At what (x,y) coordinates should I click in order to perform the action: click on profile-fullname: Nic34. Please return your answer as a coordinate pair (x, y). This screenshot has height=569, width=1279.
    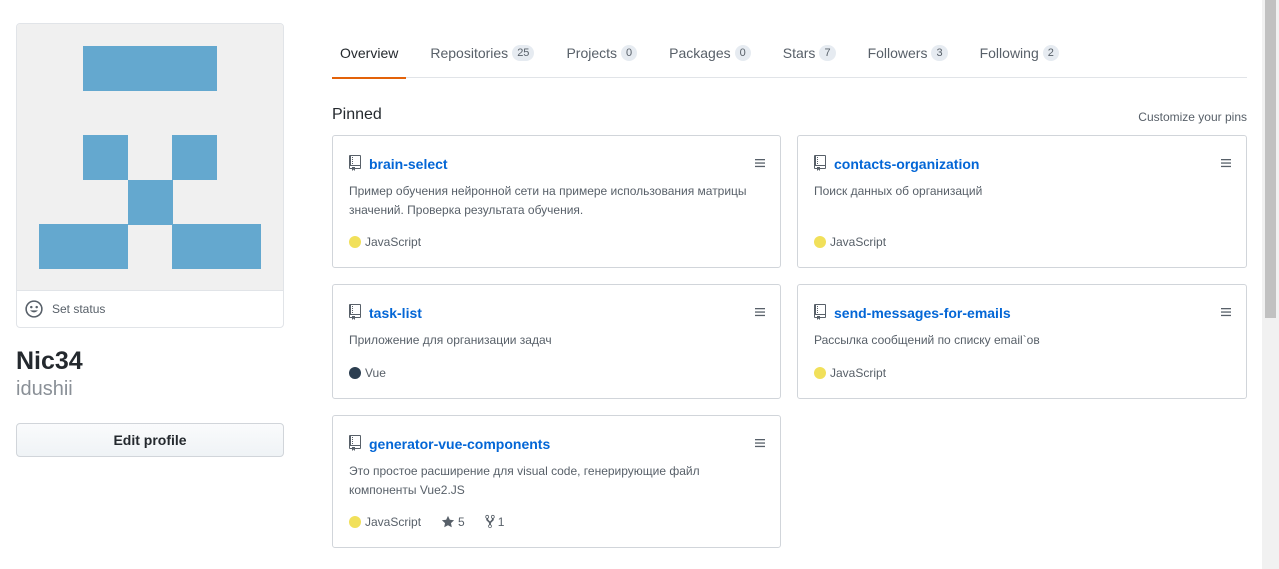
    Looking at the image, I should click on (49, 361).